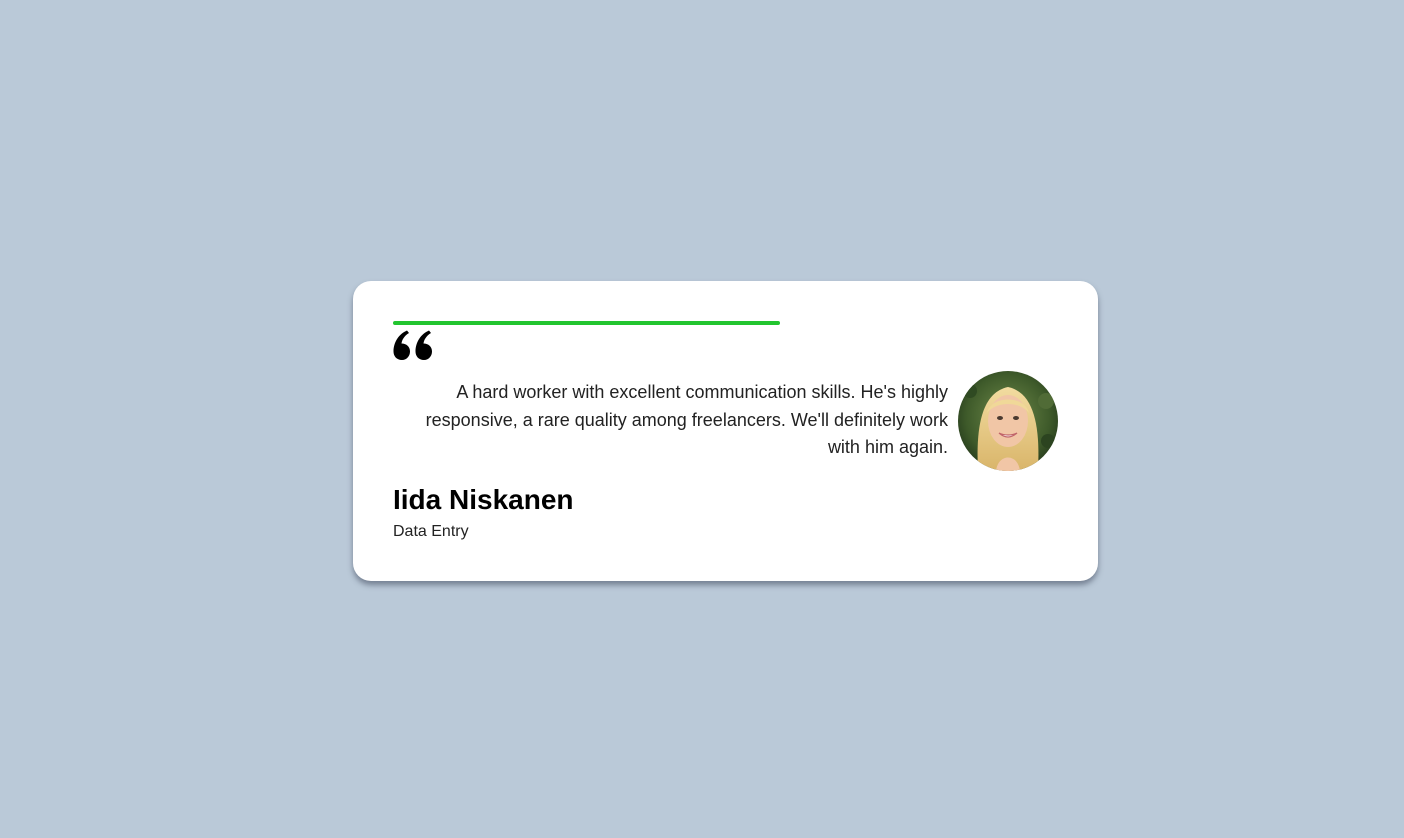 The image size is (1404, 838). What do you see at coordinates (586, 323) in the screenshot?
I see `accent-bar` at bounding box center [586, 323].